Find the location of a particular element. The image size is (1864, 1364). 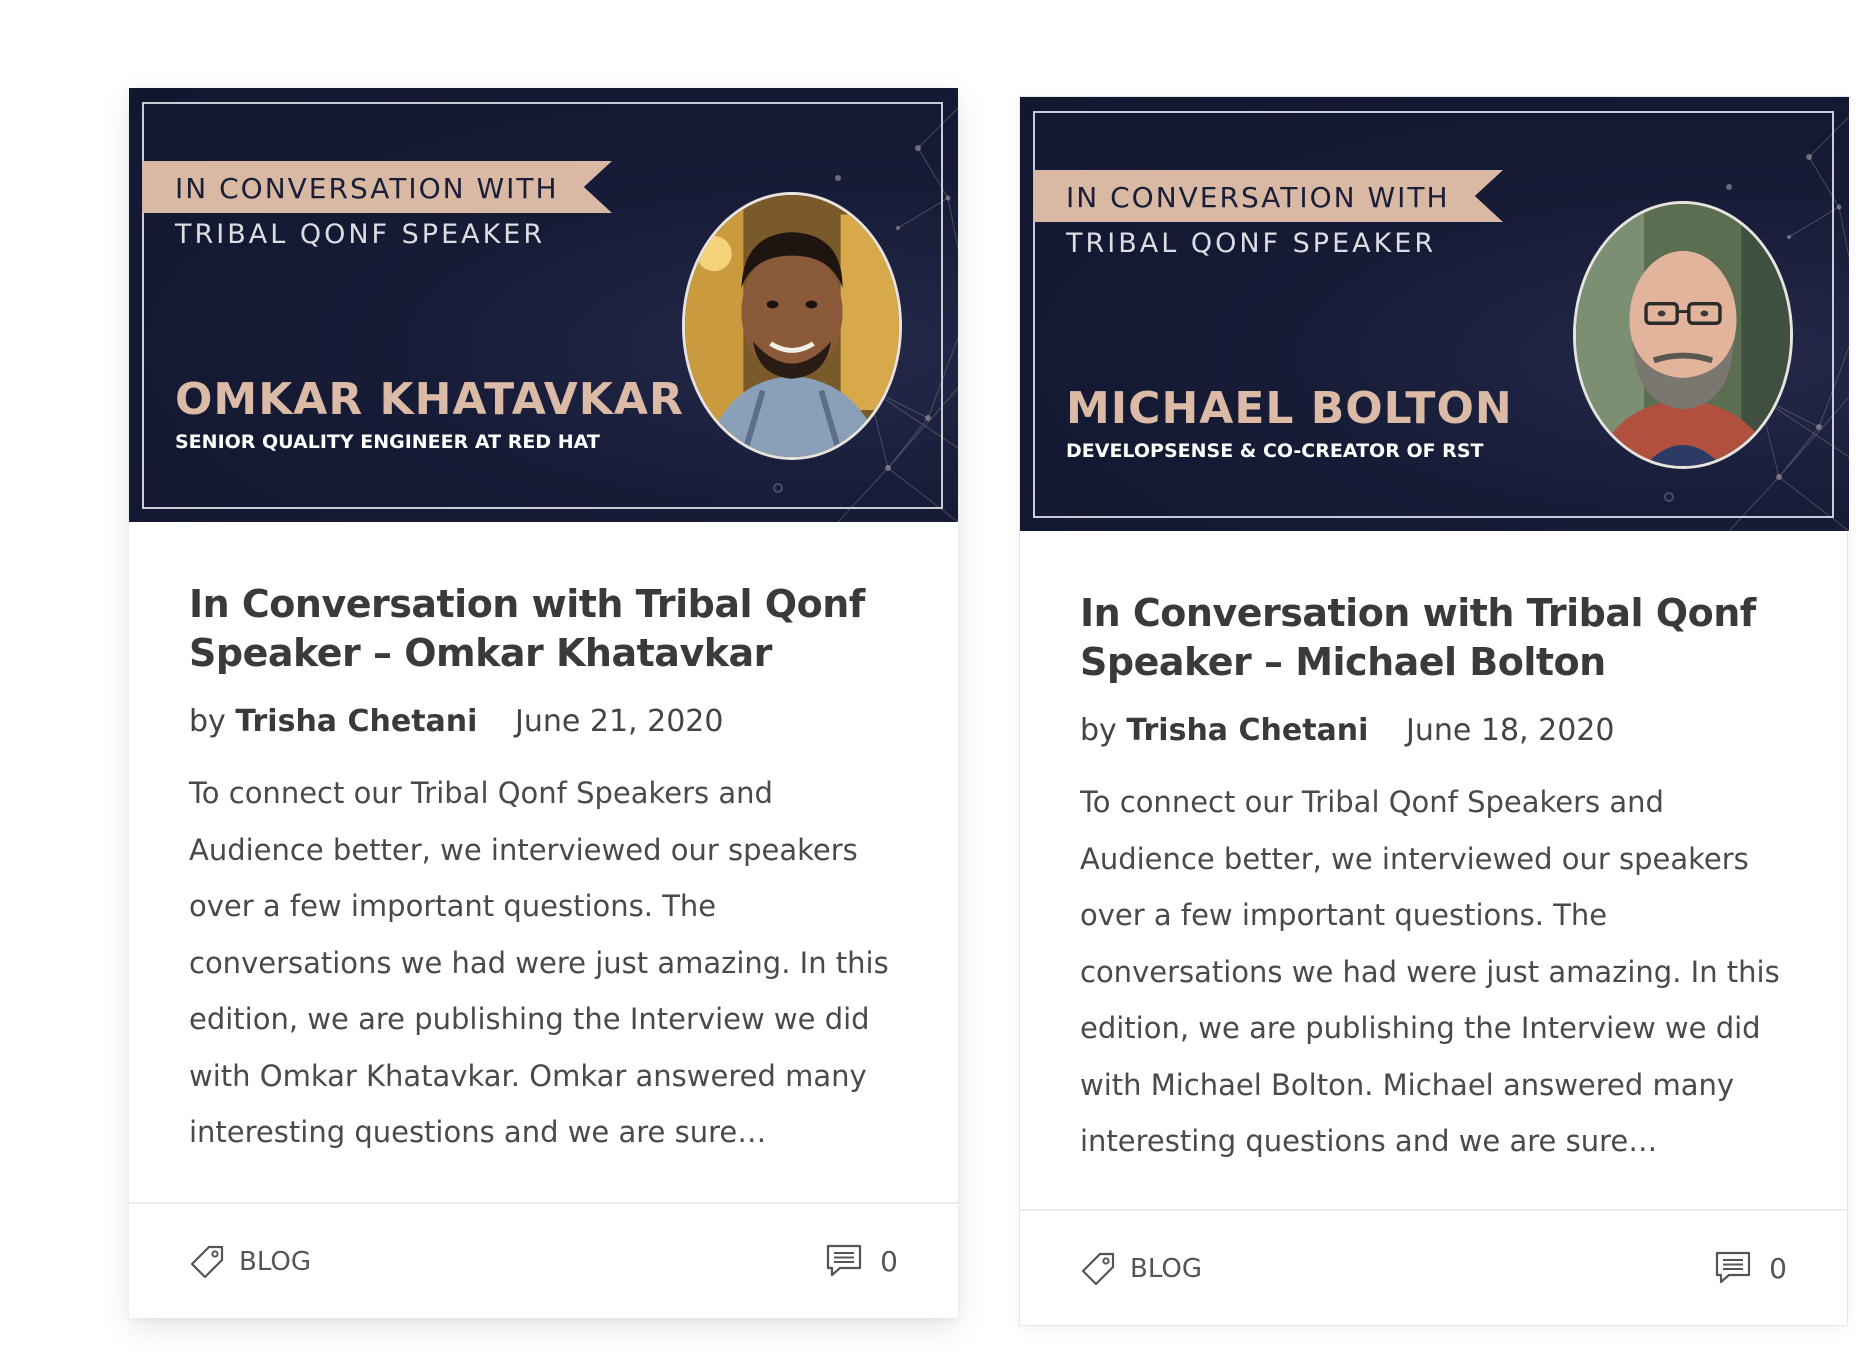

post-meta: by Trisha Chetani June 21, 2020 is located at coordinates (543, 721).